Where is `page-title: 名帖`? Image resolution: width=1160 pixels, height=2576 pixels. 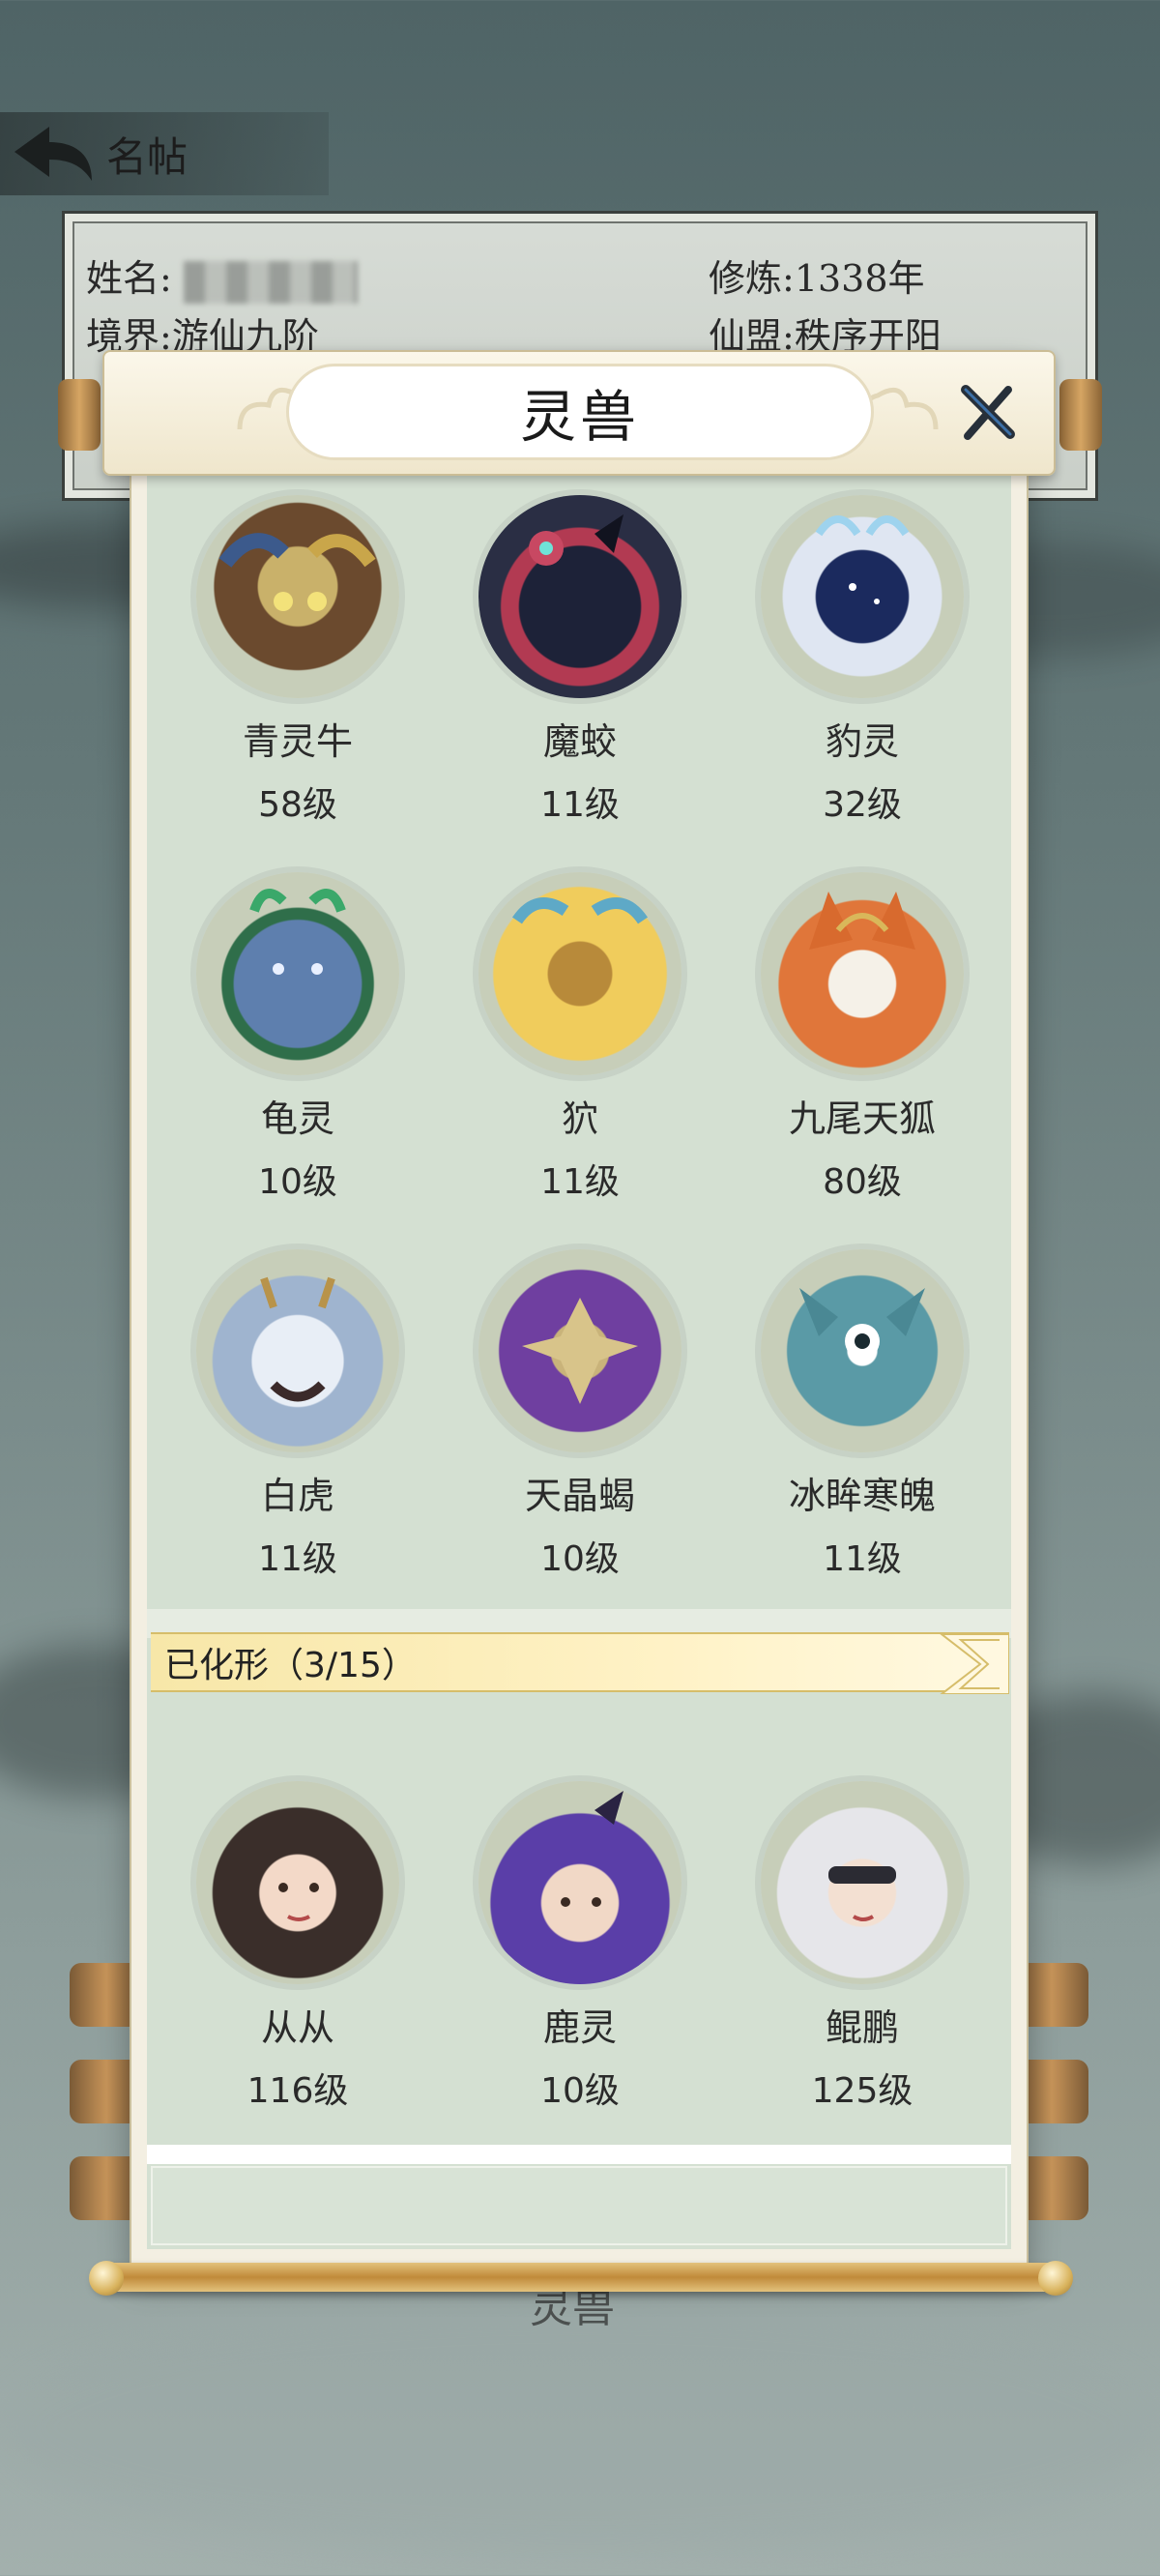
page-title: 名帖 is located at coordinates (147, 156).